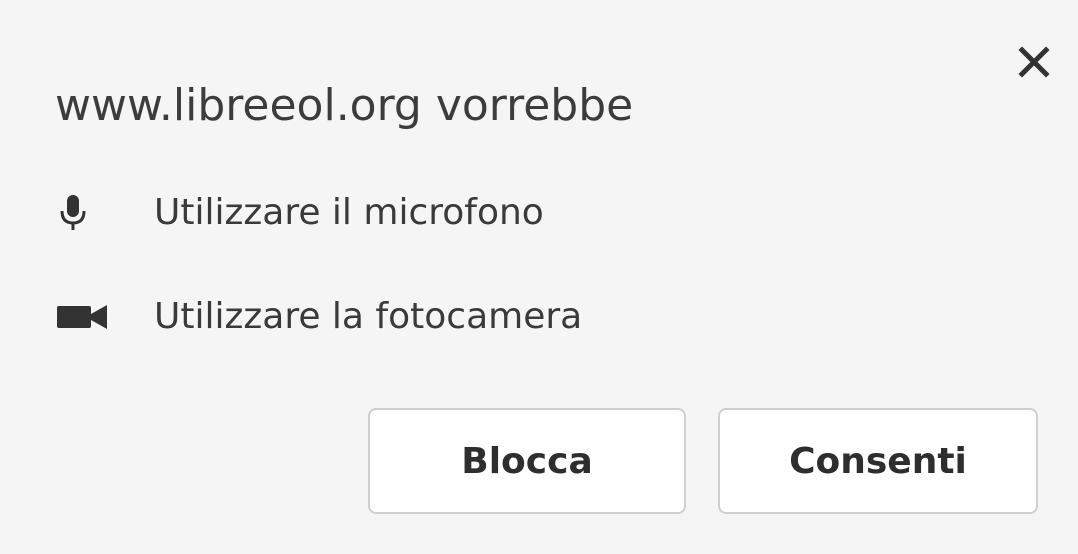  I want to click on permission-row-camera: Utilizzare la fotocamera, so click(319, 317).